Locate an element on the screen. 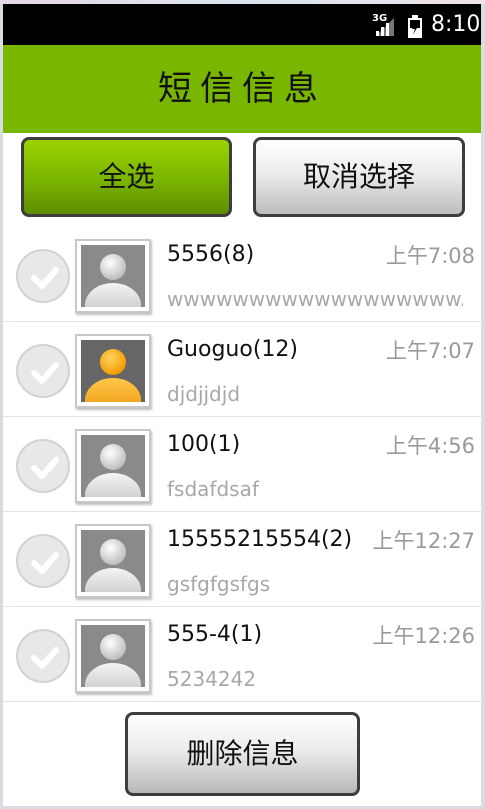 The width and height of the screenshot is (485, 809). delete-messages-button: 删除信息 is located at coordinates (242, 754).